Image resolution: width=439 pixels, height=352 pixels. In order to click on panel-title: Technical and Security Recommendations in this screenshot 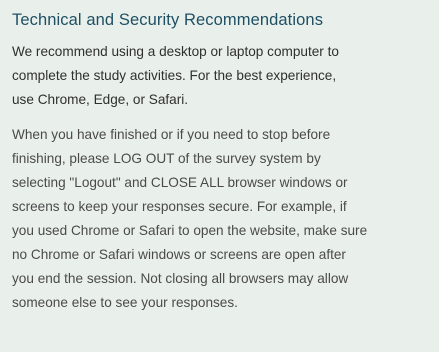, I will do `click(168, 20)`.